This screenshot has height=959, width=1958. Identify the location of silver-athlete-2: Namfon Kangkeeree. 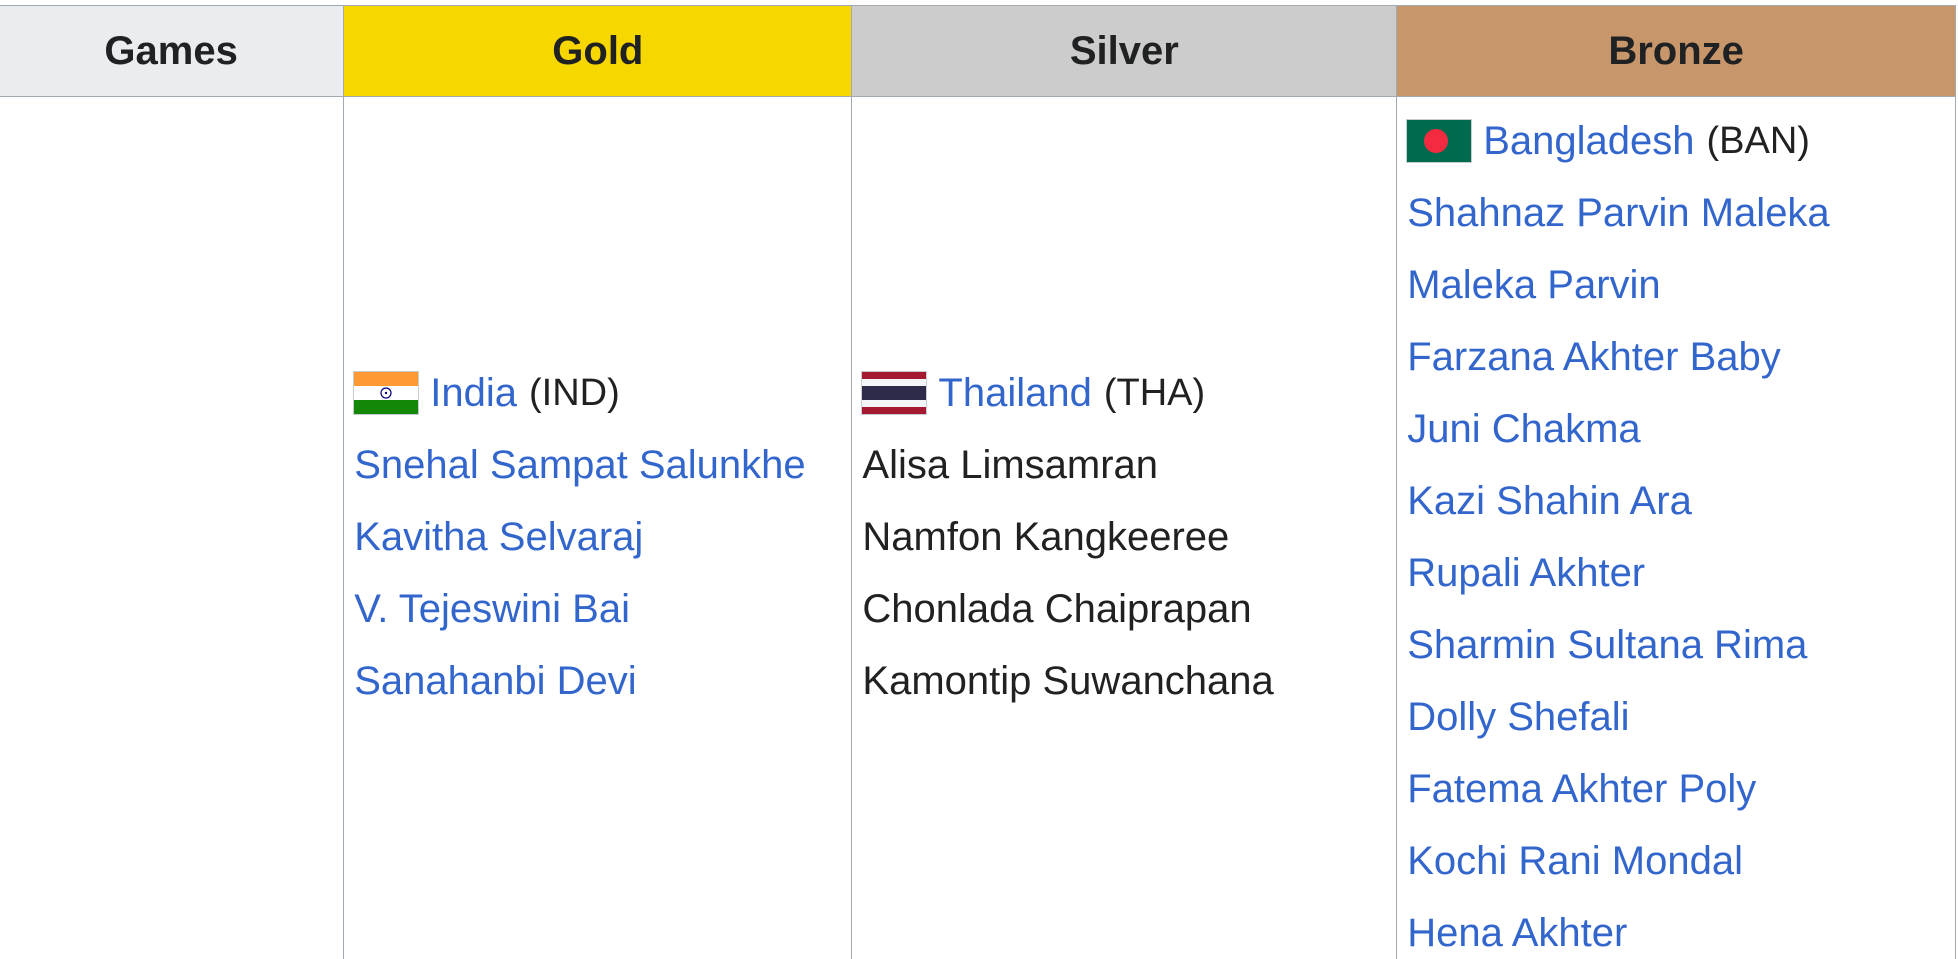
(1046, 537).